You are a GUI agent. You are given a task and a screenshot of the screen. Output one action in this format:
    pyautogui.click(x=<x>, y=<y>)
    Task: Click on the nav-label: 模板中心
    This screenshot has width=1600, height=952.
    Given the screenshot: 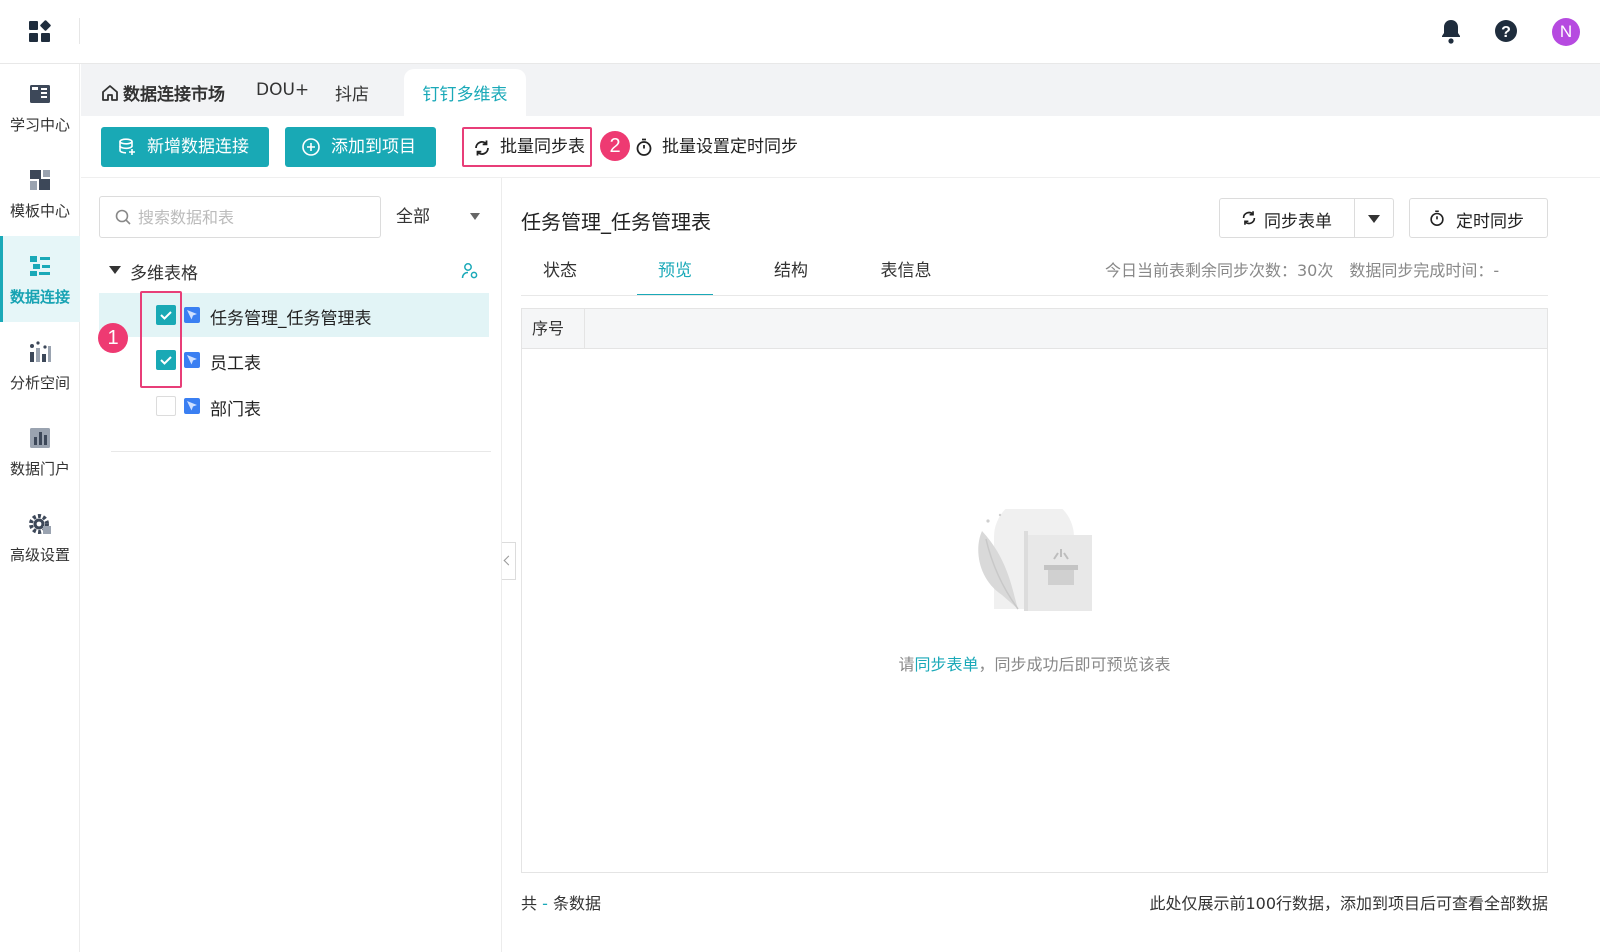 What is the action you would take?
    pyautogui.click(x=39, y=211)
    